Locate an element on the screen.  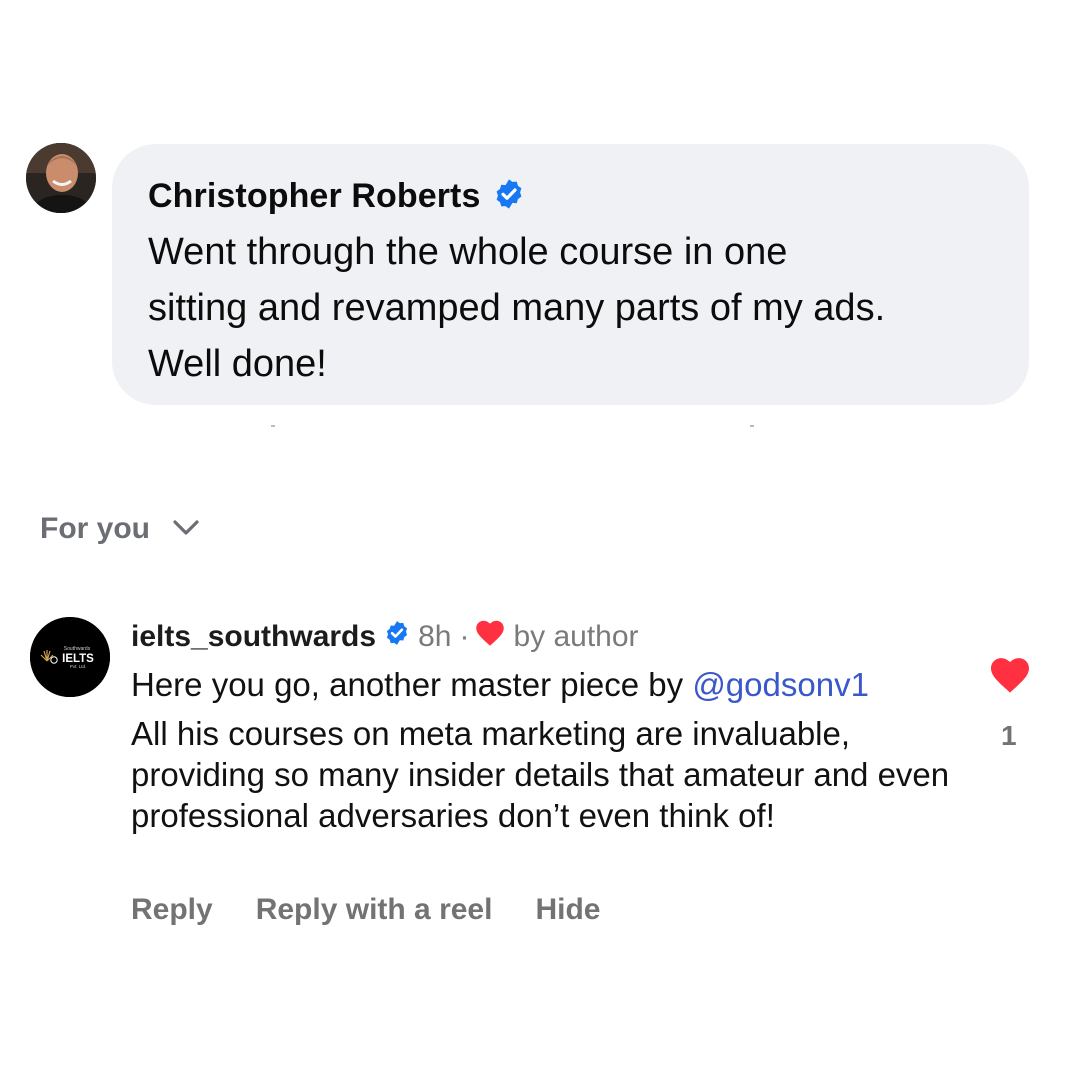
logo-line-1: Southwards is located at coordinates (77, 649).